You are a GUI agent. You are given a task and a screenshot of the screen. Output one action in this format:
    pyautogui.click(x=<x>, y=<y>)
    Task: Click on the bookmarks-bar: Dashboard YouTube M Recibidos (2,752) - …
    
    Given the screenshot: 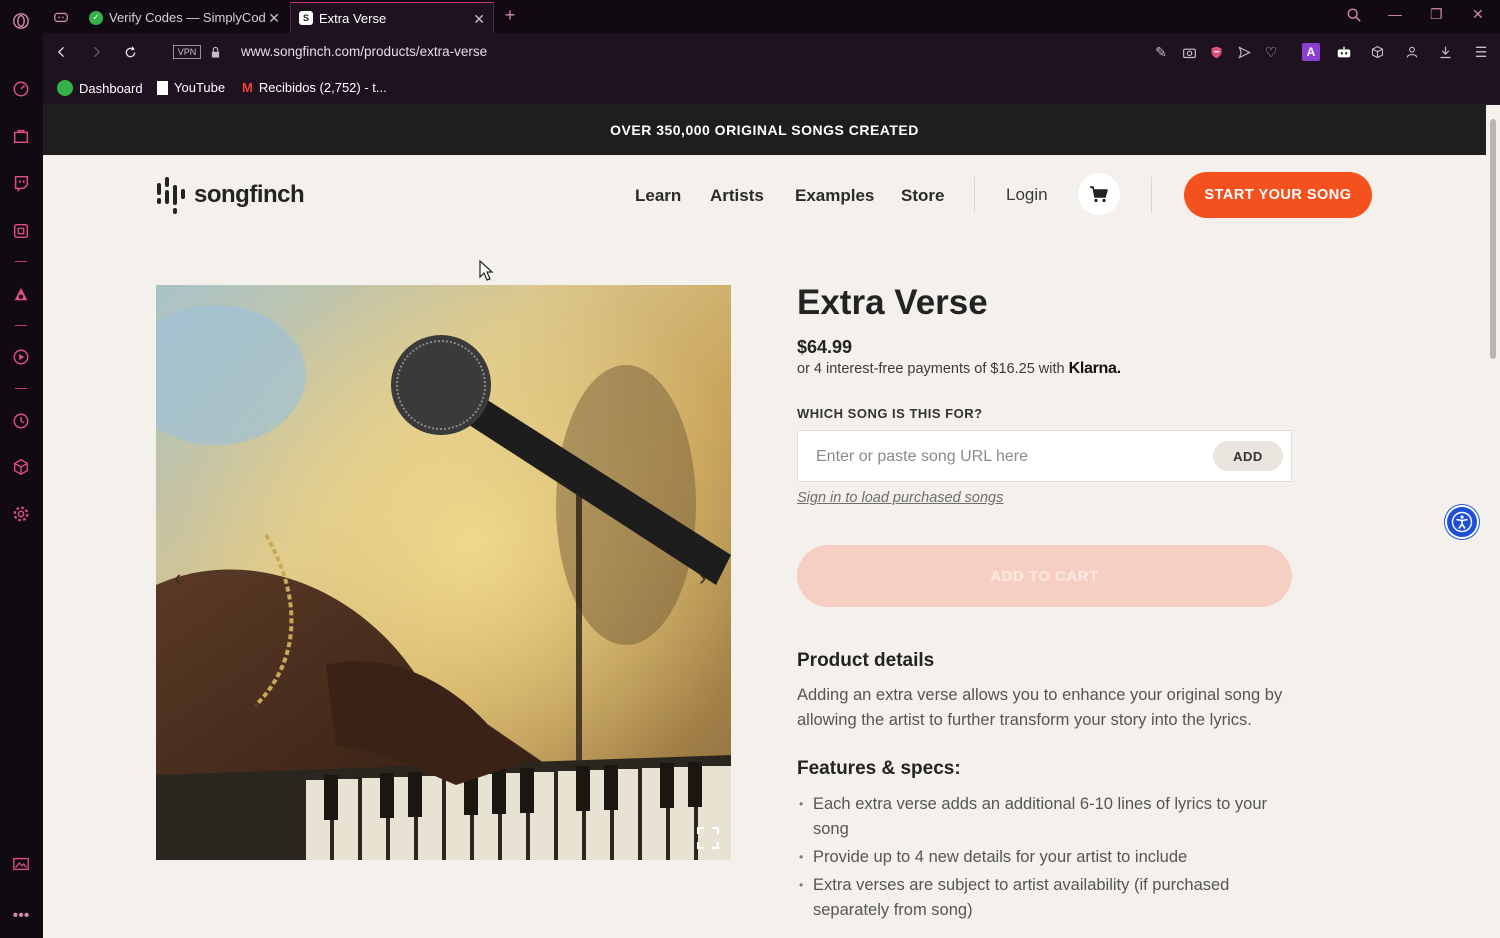 What is the action you would take?
    pyautogui.click(x=771, y=88)
    